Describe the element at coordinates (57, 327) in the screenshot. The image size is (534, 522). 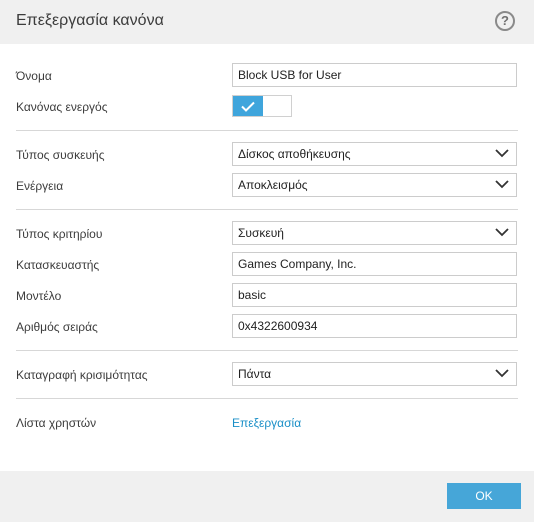
I see `serial-label: Αριθμός σειράς` at that location.